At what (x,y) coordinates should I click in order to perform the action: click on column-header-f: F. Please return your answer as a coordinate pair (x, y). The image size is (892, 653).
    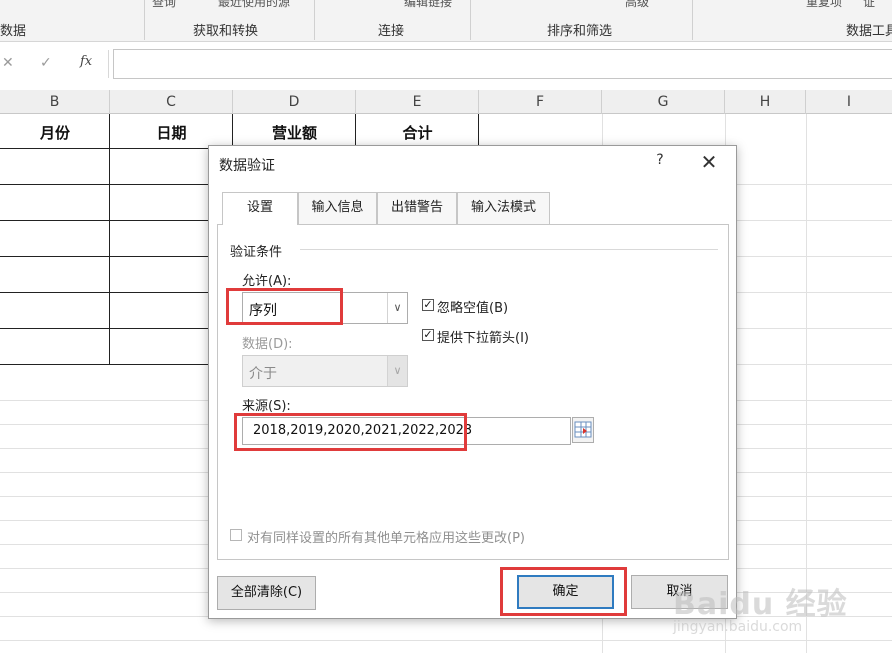
    Looking at the image, I should click on (540, 102).